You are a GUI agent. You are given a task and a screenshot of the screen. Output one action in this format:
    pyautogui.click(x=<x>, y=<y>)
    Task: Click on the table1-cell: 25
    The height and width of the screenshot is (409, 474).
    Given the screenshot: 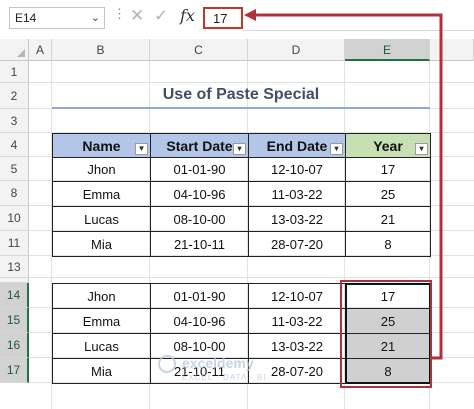 What is the action you would take?
    pyautogui.click(x=388, y=194)
    